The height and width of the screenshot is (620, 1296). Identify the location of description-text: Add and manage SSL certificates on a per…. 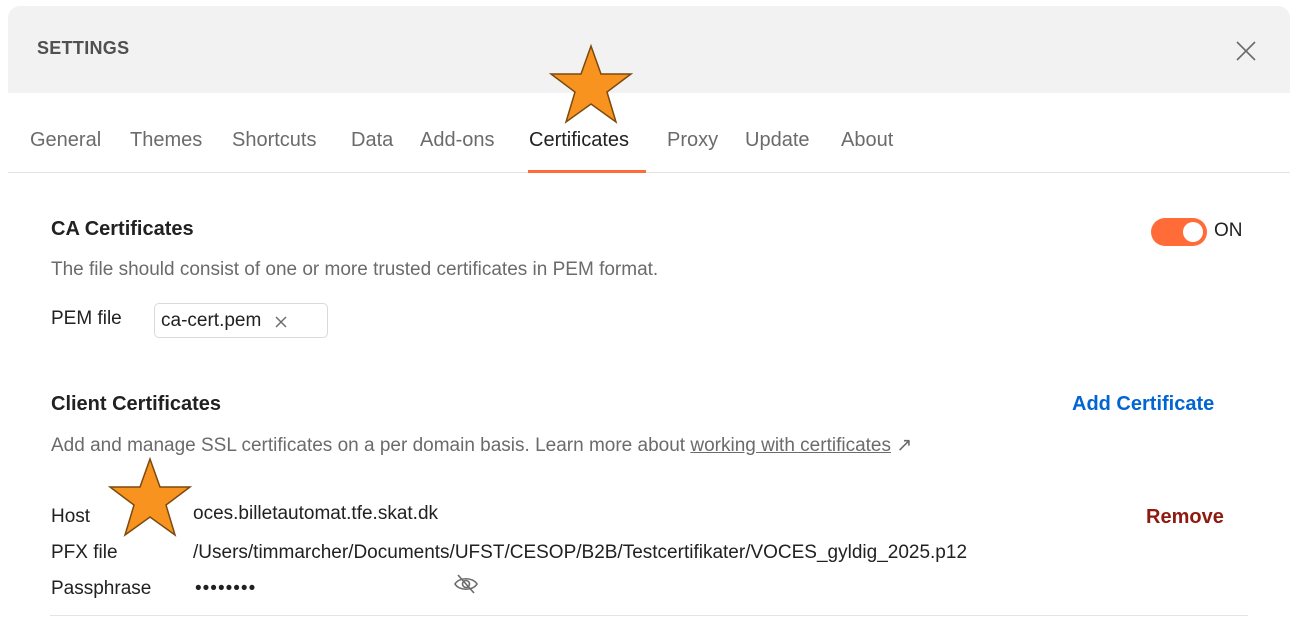
(371, 445).